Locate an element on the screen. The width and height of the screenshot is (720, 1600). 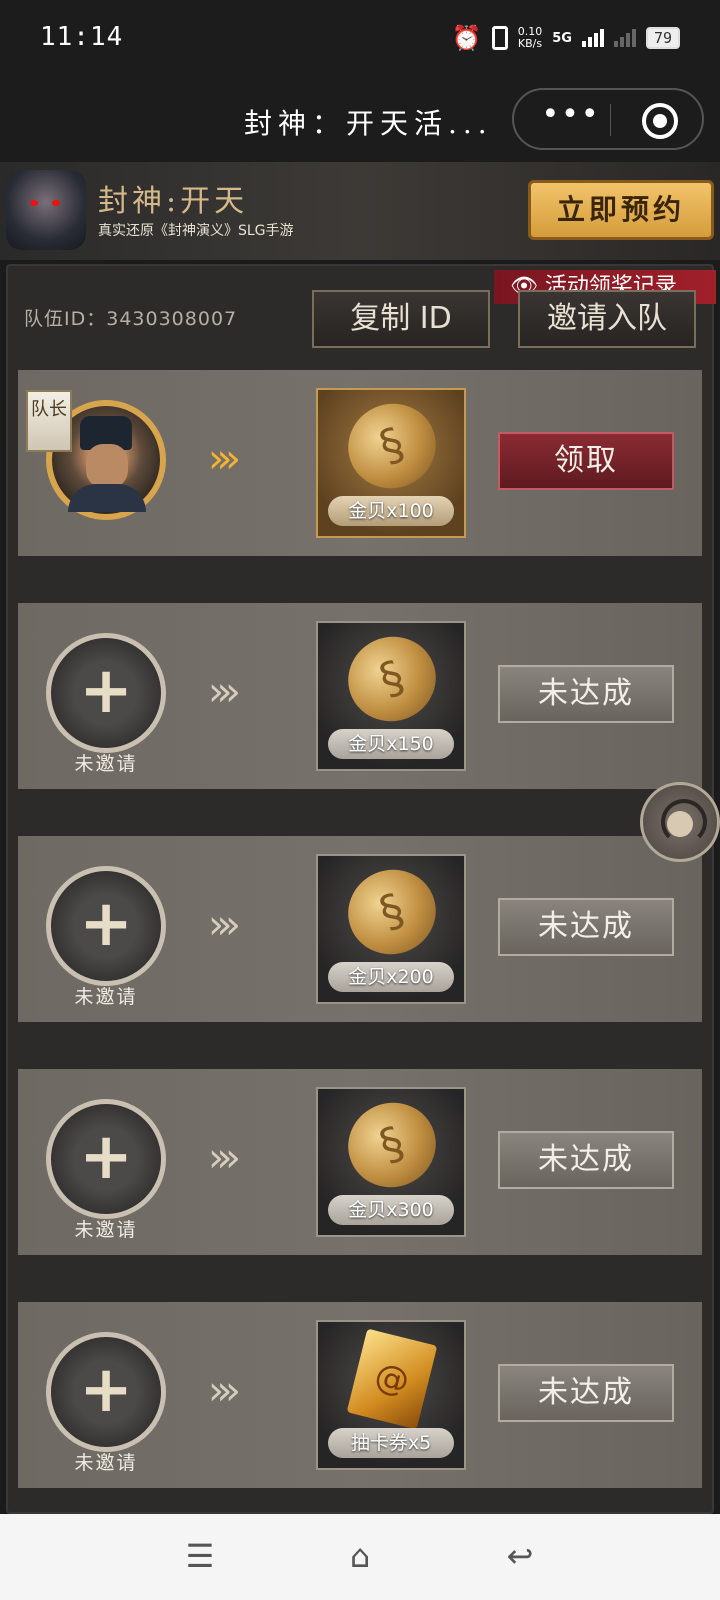
home-icon: ⌂ is located at coordinates (360, 1556).